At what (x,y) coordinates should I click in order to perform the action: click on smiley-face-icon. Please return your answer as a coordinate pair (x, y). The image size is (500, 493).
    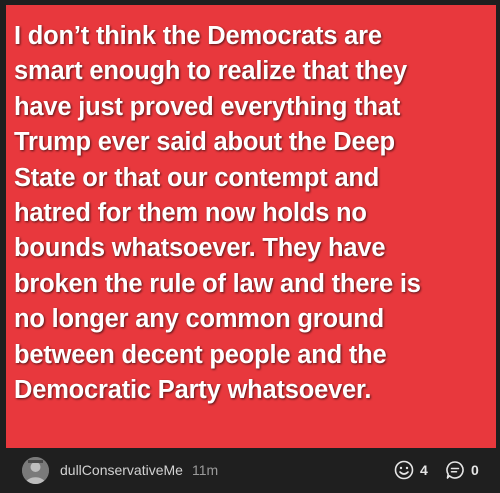
    Looking at the image, I should click on (404, 470).